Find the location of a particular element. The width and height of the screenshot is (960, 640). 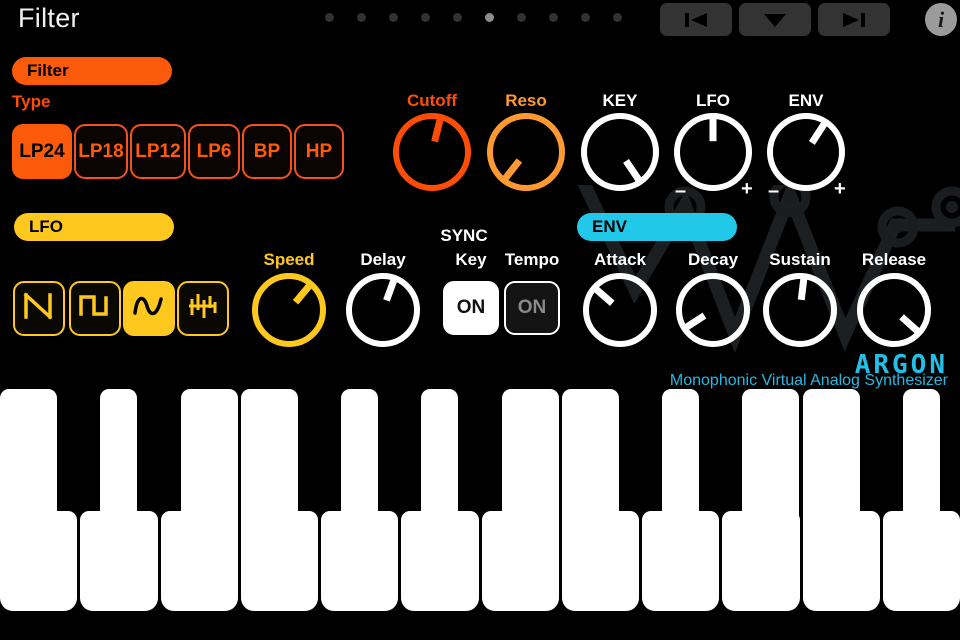

env-knob-release is located at coordinates (894, 310).